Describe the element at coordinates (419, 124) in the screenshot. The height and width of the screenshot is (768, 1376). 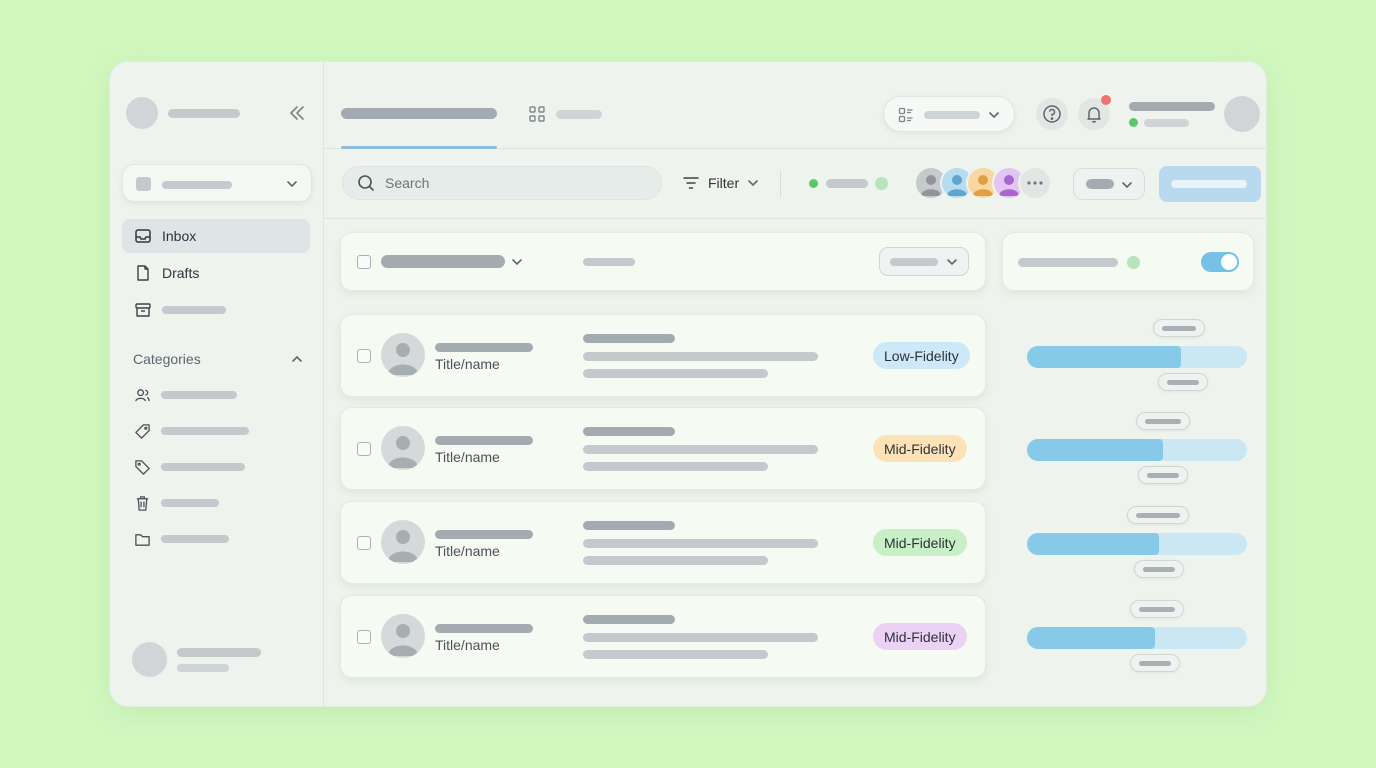
I see `tab-active` at that location.